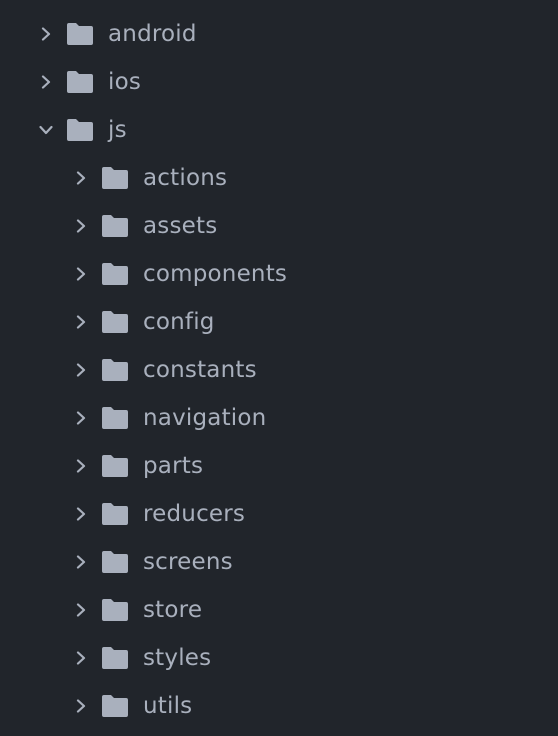  Describe the element at coordinates (279, 706) in the screenshot. I see `tree-item-utils: utils` at that location.